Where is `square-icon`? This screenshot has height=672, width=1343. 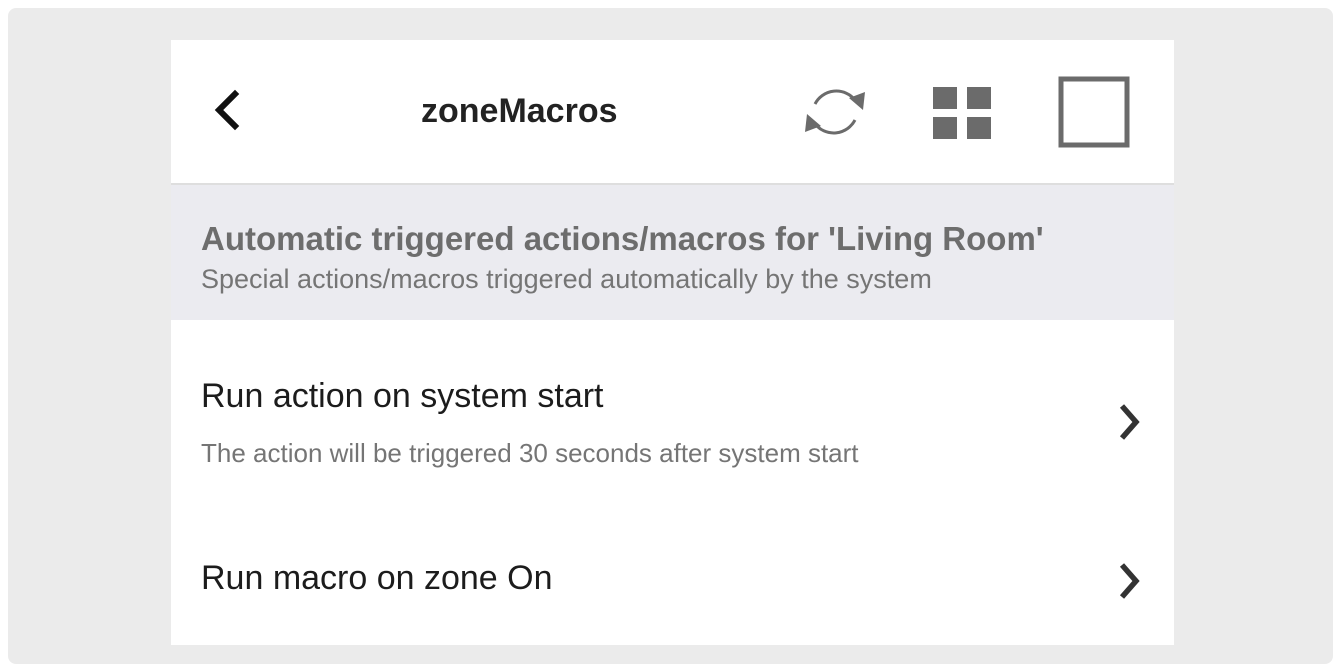 square-icon is located at coordinates (1094, 112).